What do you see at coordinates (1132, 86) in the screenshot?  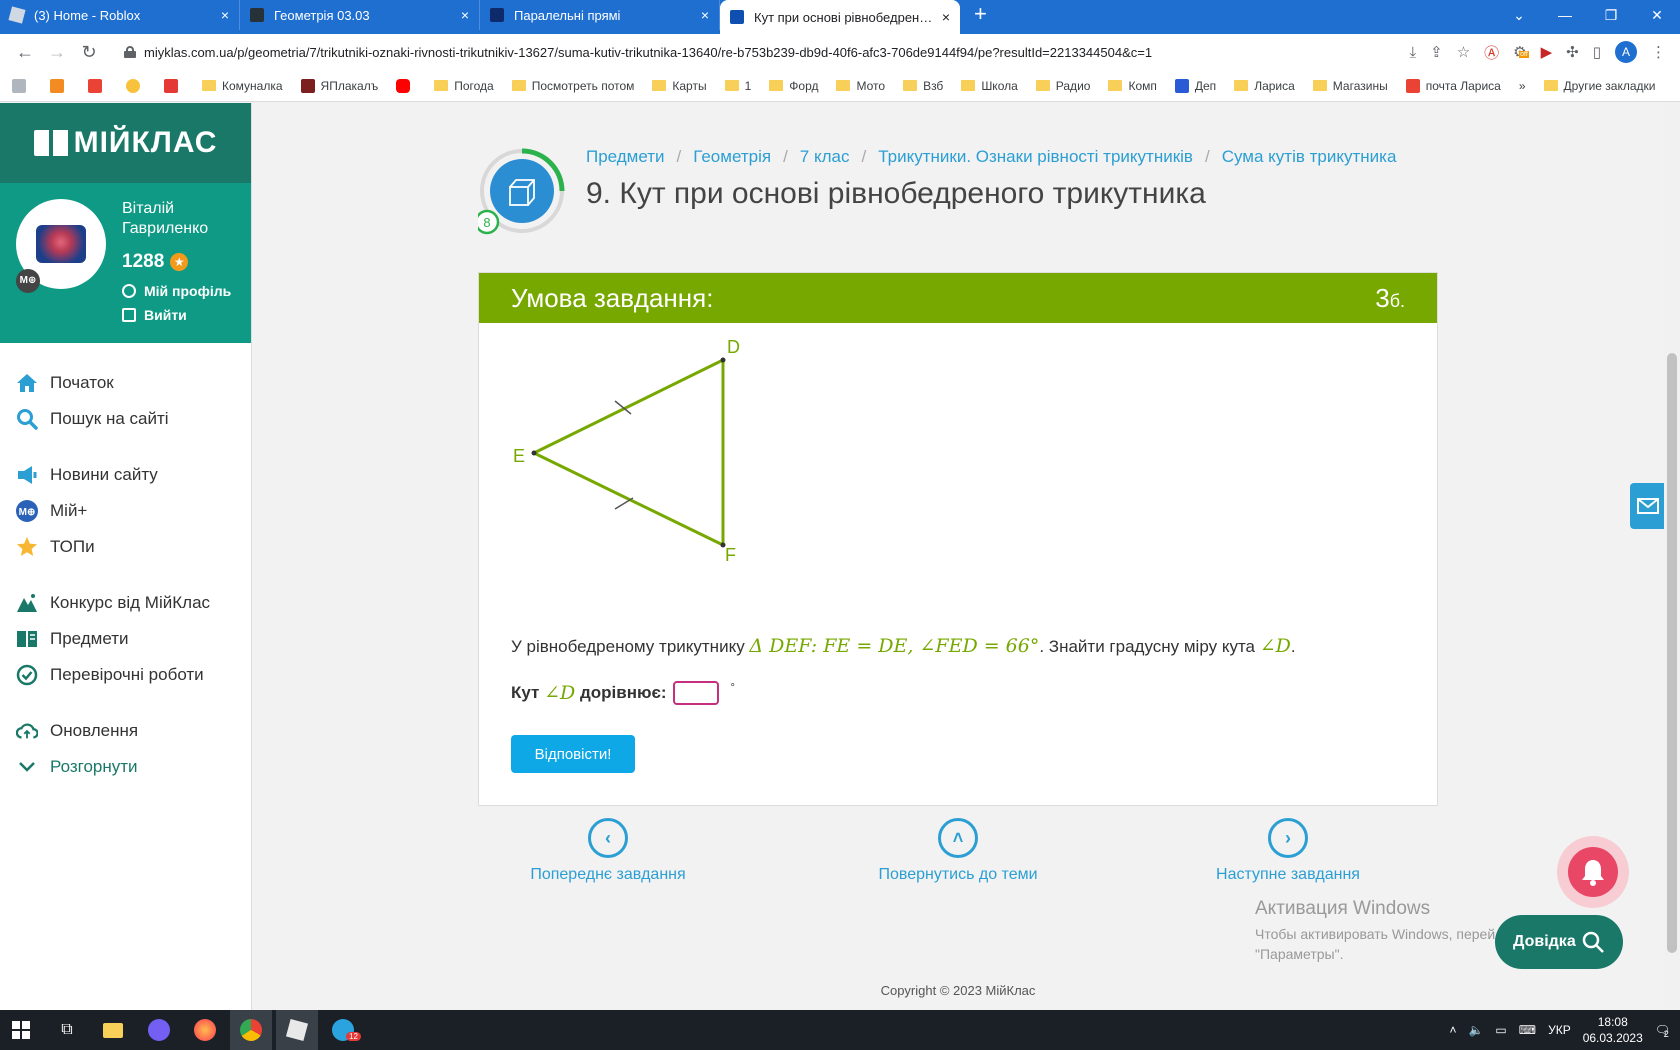 I see `bookmark-item: Комп` at bounding box center [1132, 86].